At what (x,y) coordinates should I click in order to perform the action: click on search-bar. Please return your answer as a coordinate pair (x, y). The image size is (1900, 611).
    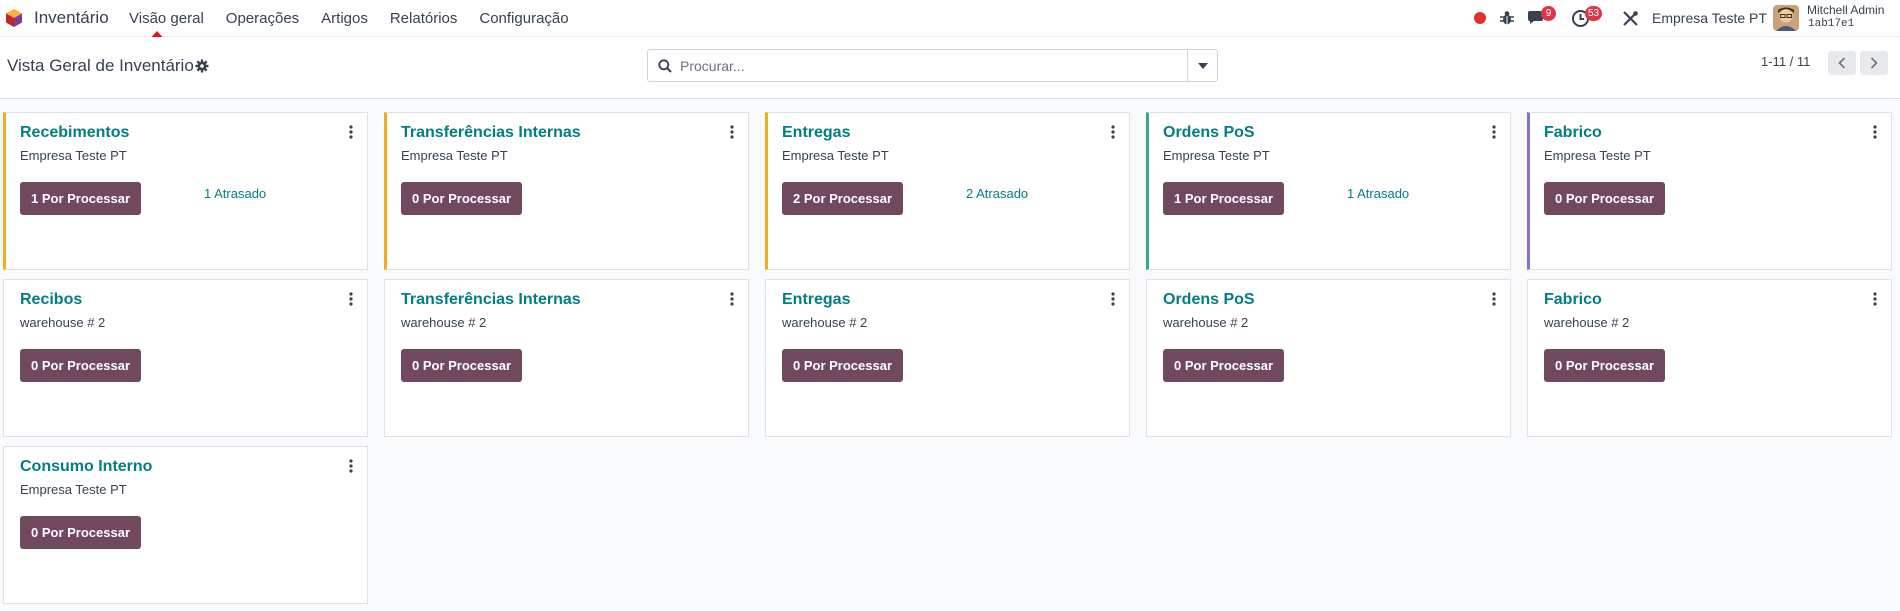
    Looking at the image, I should click on (932, 65).